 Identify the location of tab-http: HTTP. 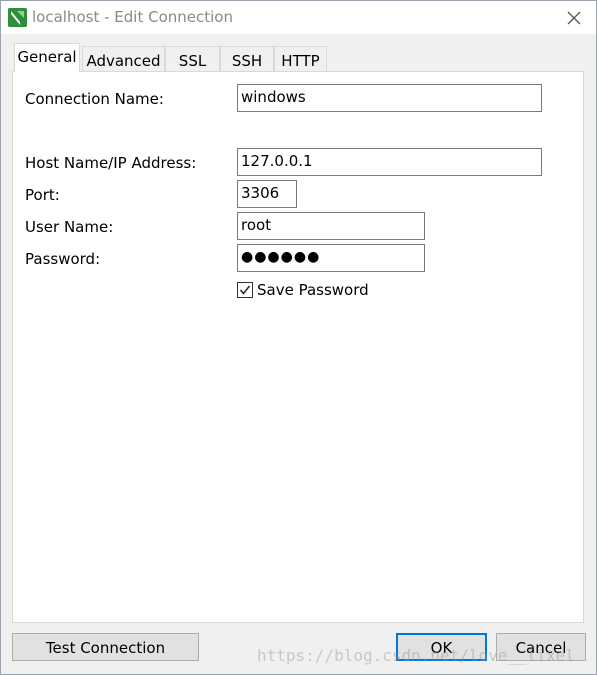
(300, 59).